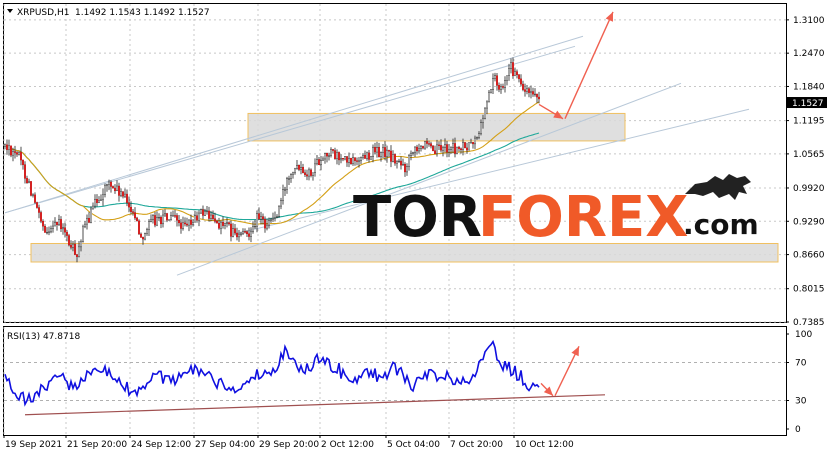 The width and height of the screenshot is (830, 456). Describe the element at coordinates (803, 335) in the screenshot. I see `rsi-tick-label: 100` at that location.